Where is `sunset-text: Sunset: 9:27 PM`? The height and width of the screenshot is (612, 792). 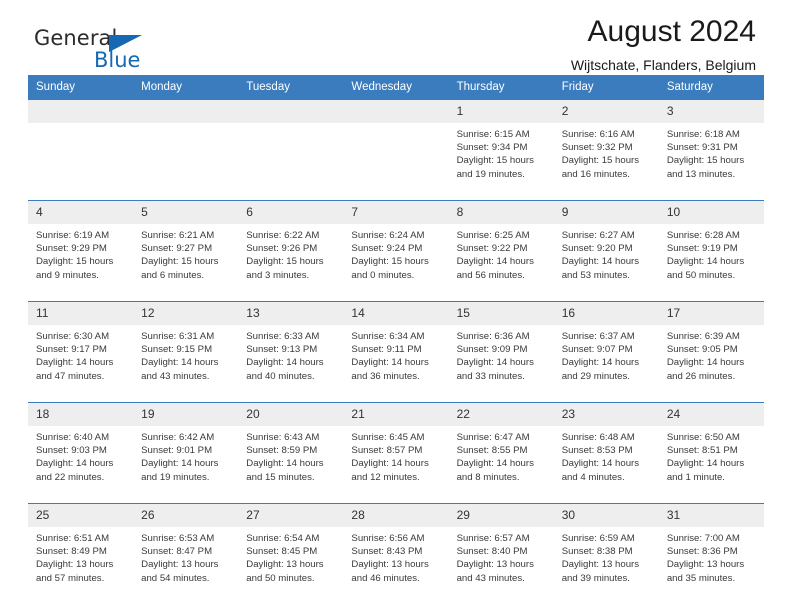 sunset-text: Sunset: 9:27 PM is located at coordinates (177, 249).